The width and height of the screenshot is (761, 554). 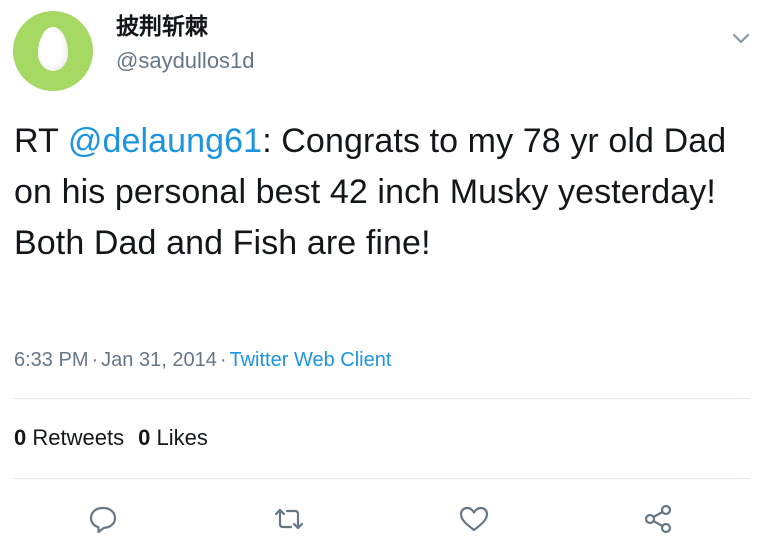 What do you see at coordinates (289, 519) in the screenshot?
I see `retweet-icon` at bounding box center [289, 519].